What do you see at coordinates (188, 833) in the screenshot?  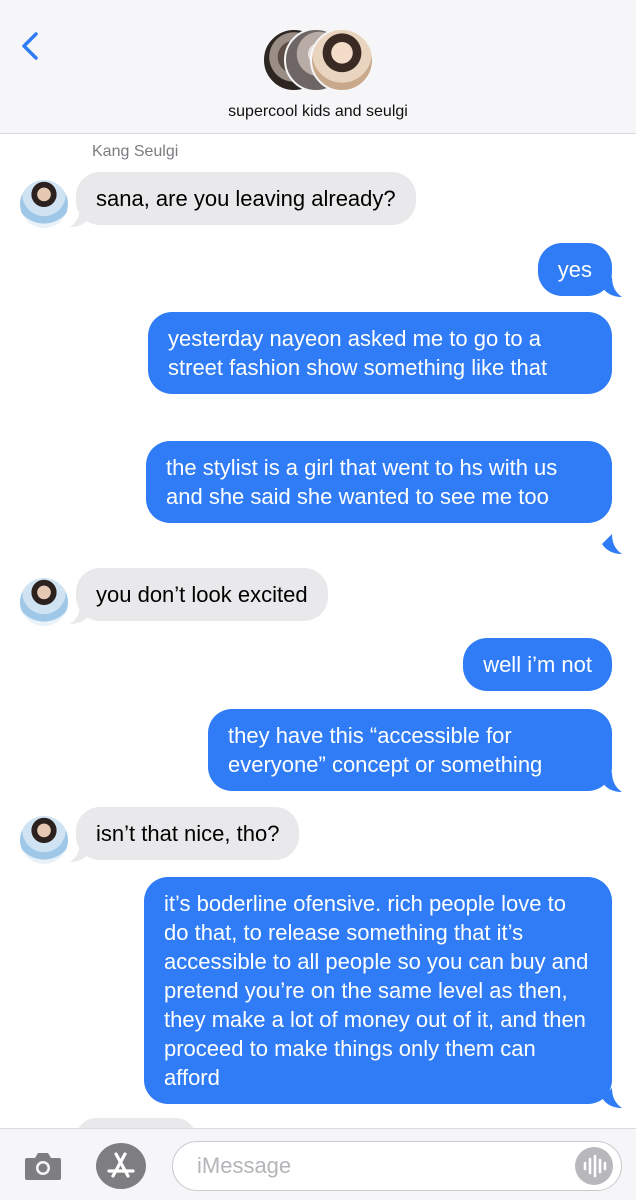 I see `message-bubble-incoming: isn’t that nice, tho?` at bounding box center [188, 833].